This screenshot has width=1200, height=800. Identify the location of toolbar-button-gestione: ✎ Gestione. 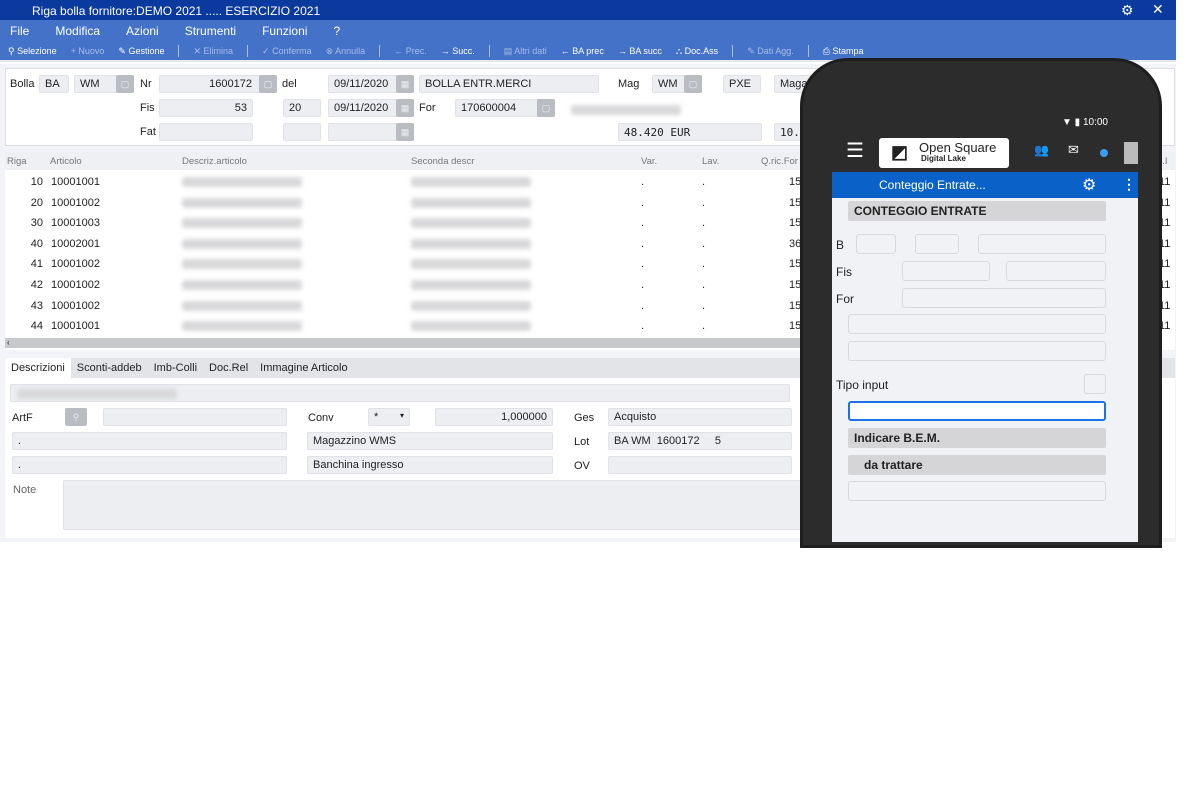
(141, 51).